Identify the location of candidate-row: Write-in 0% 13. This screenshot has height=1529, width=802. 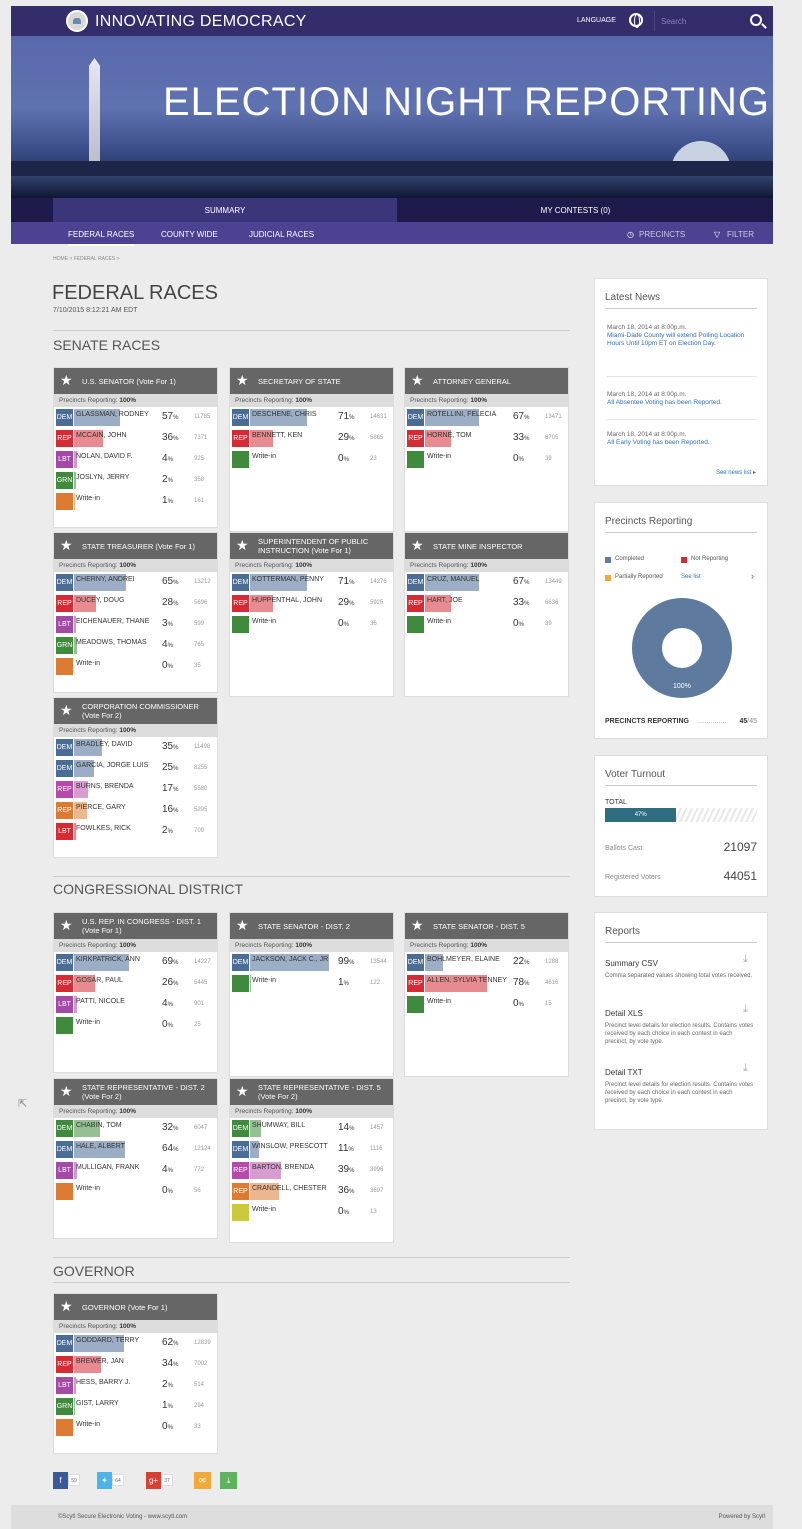
(311, 1212).